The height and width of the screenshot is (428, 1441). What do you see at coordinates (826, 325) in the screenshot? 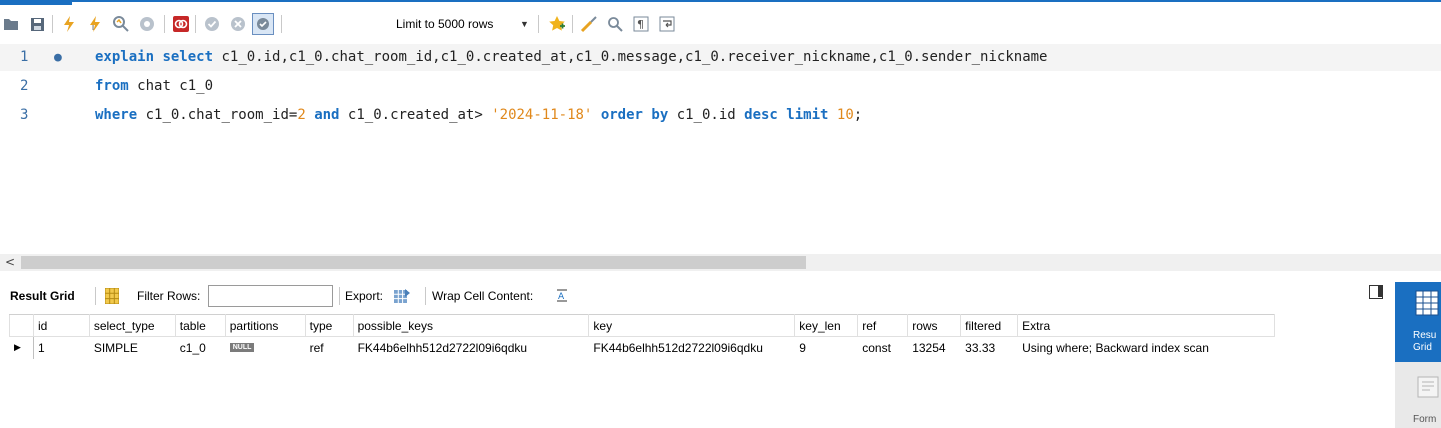
I see `column-header: key_len` at bounding box center [826, 325].